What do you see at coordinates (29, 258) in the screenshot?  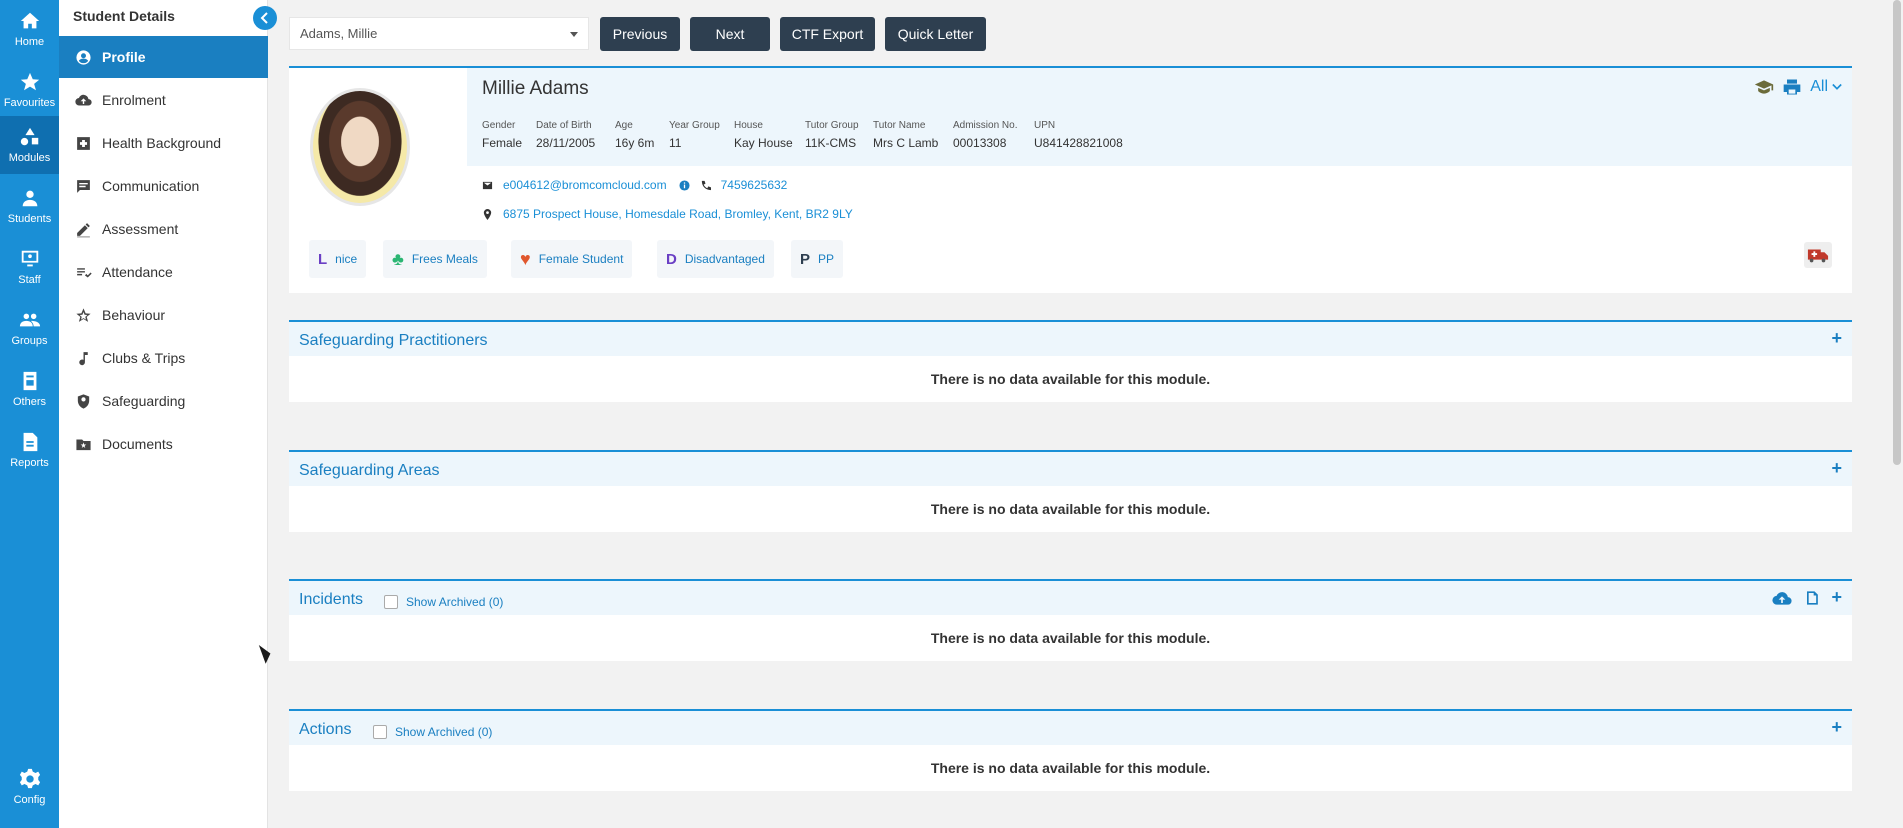 I see `presentation-icon` at bounding box center [29, 258].